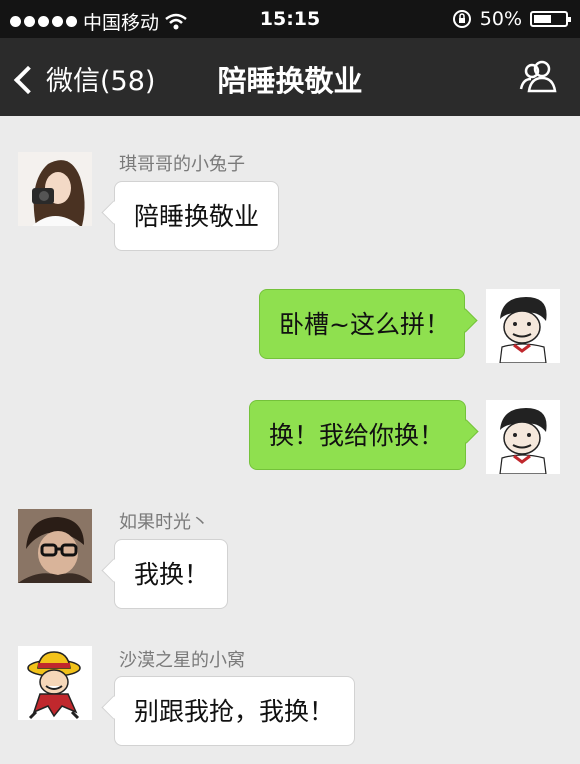  I want to click on message-text: 陪睡换敬业, so click(197, 216).